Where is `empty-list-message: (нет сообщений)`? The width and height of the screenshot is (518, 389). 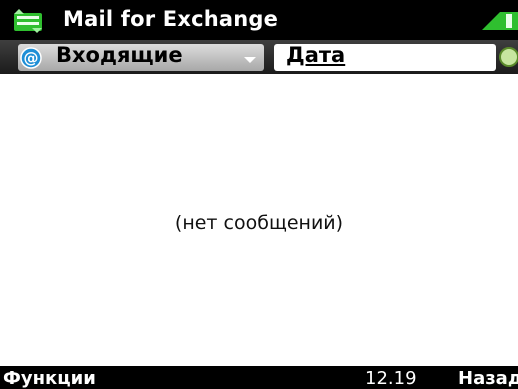 empty-list-message: (нет сообщений) is located at coordinates (259, 223).